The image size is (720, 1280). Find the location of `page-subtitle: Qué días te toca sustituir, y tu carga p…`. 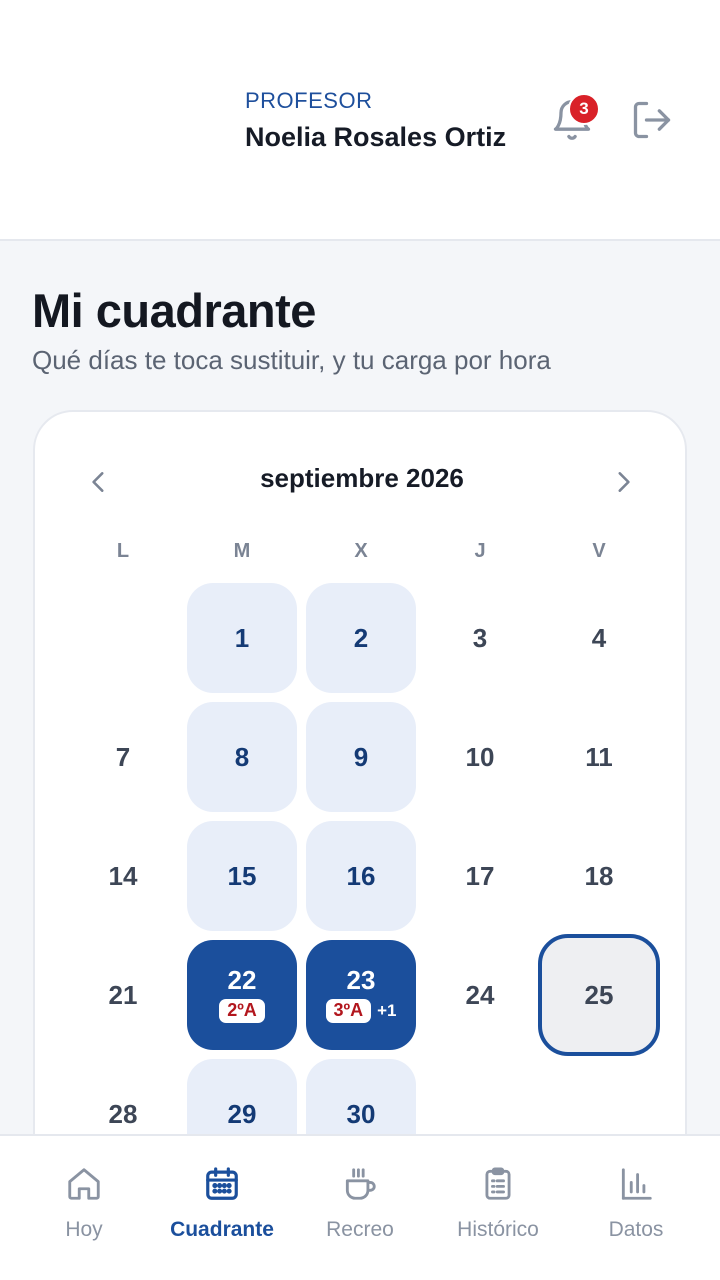

page-subtitle: Qué días te toca sustituir, y tu carga p… is located at coordinates (291, 360).